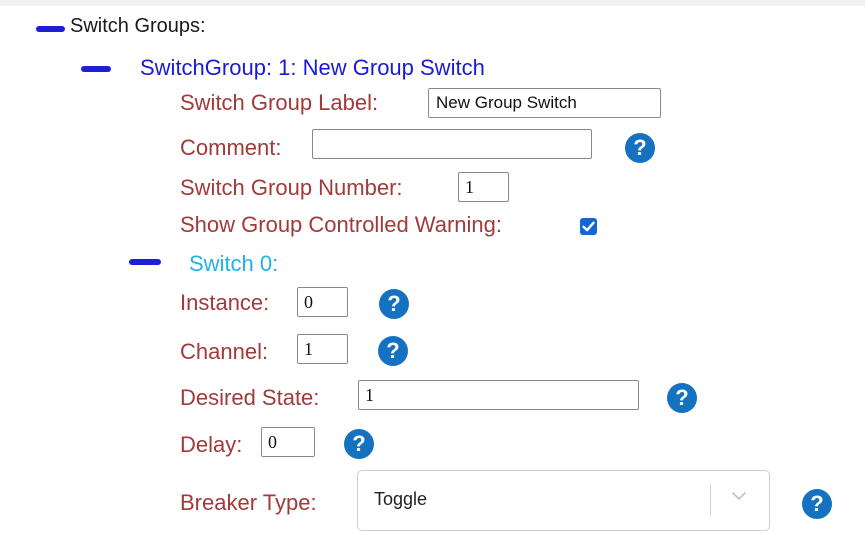 The image size is (865, 534). Describe the element at coordinates (341, 224) in the screenshot. I see `show-warning-label: Show Group Controlled Warning:` at that location.